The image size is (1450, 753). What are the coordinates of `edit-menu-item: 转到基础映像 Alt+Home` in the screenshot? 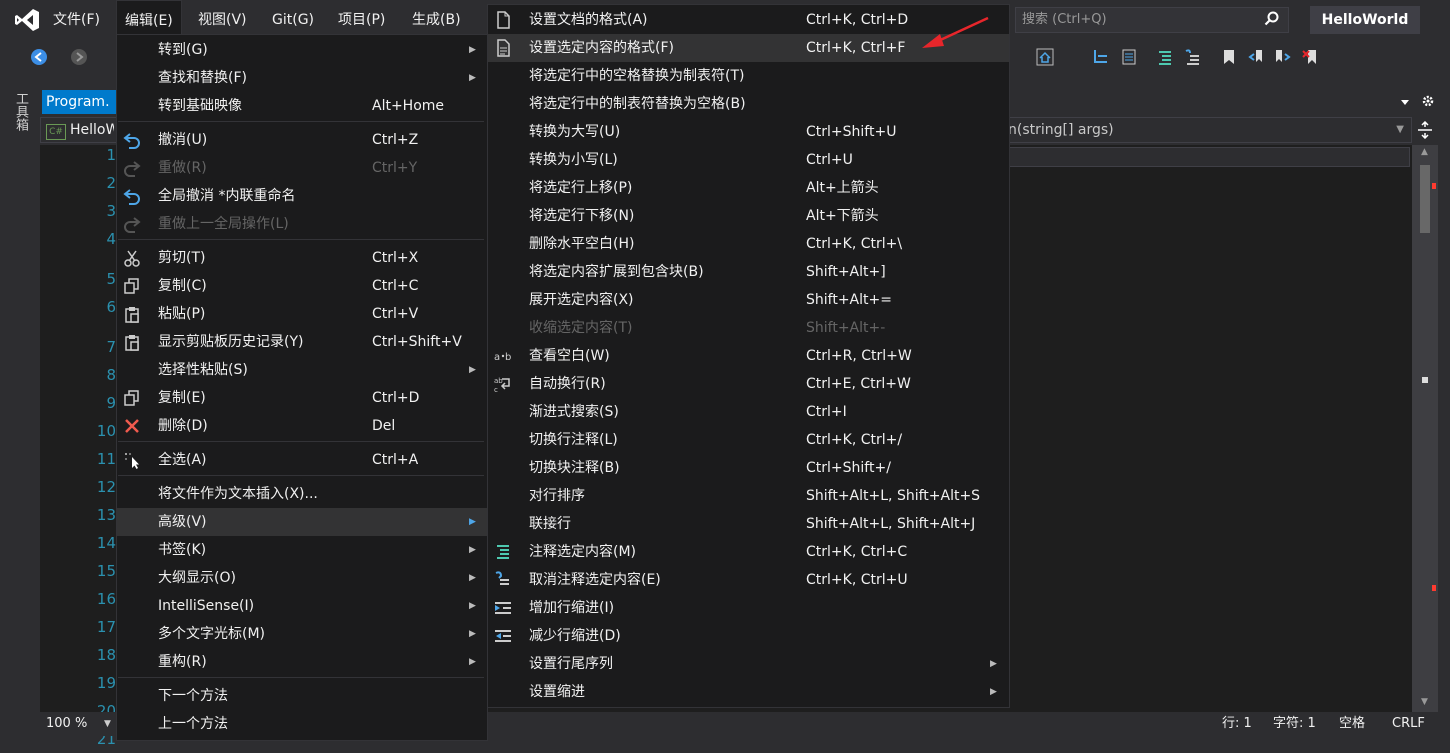 It's located at (302, 106).